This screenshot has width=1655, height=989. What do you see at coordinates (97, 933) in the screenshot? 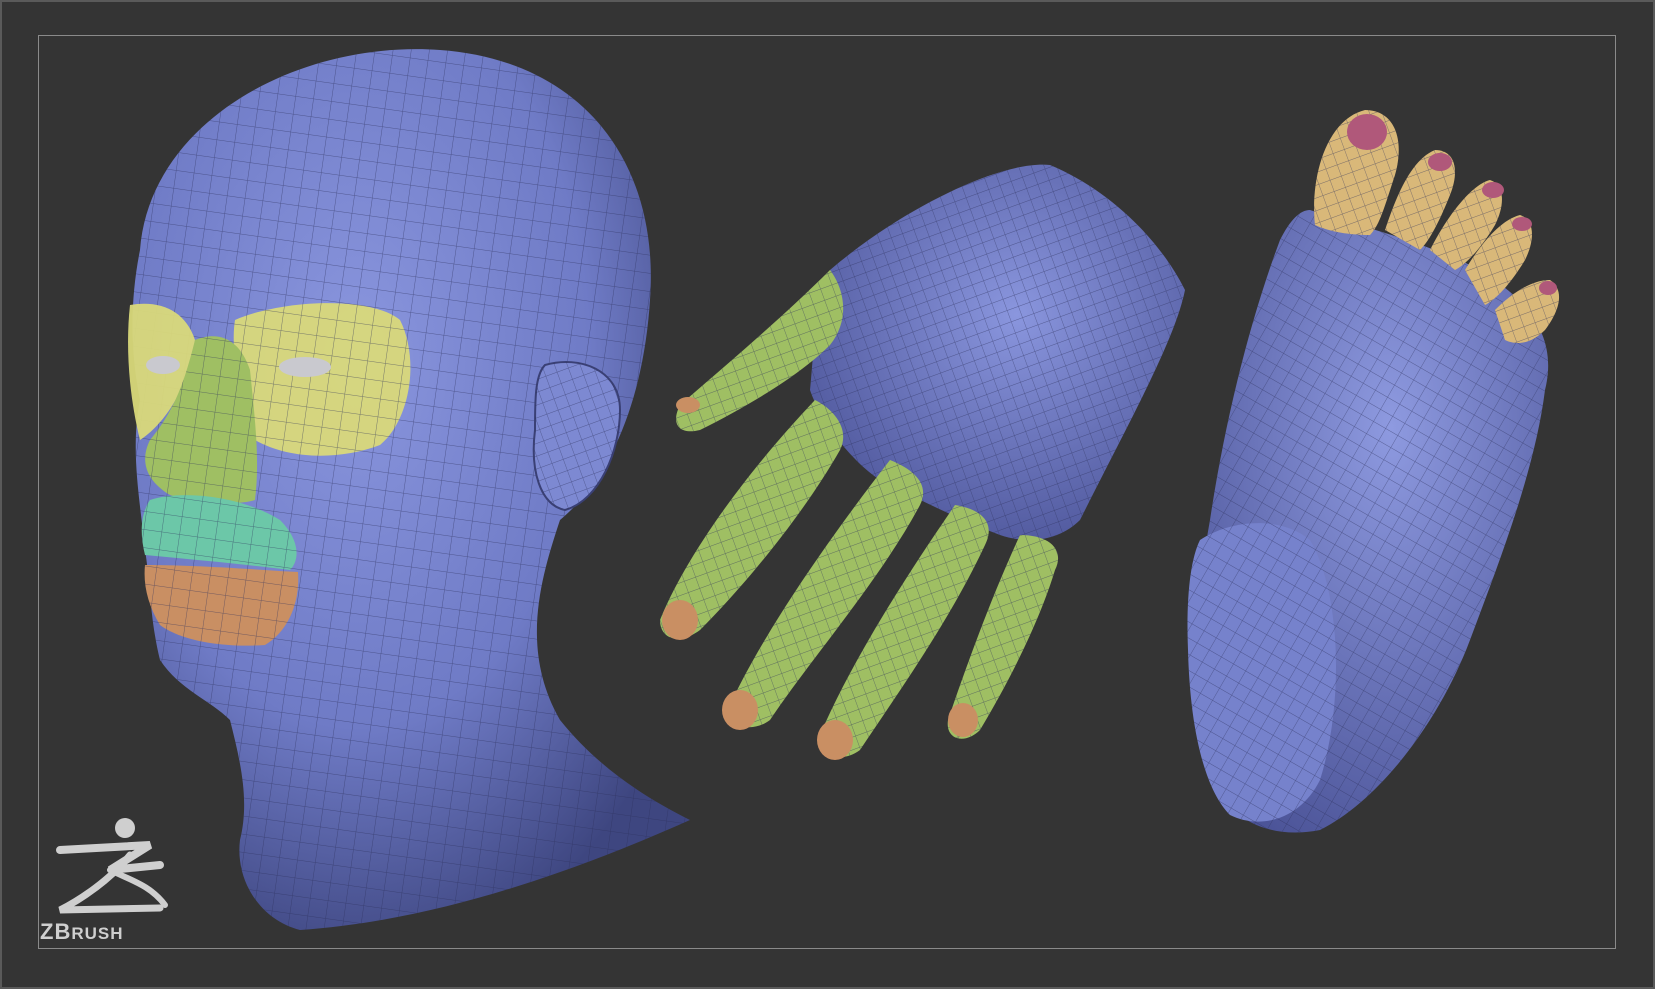
I see `logo-text-rest: RUSH` at bounding box center [97, 933].